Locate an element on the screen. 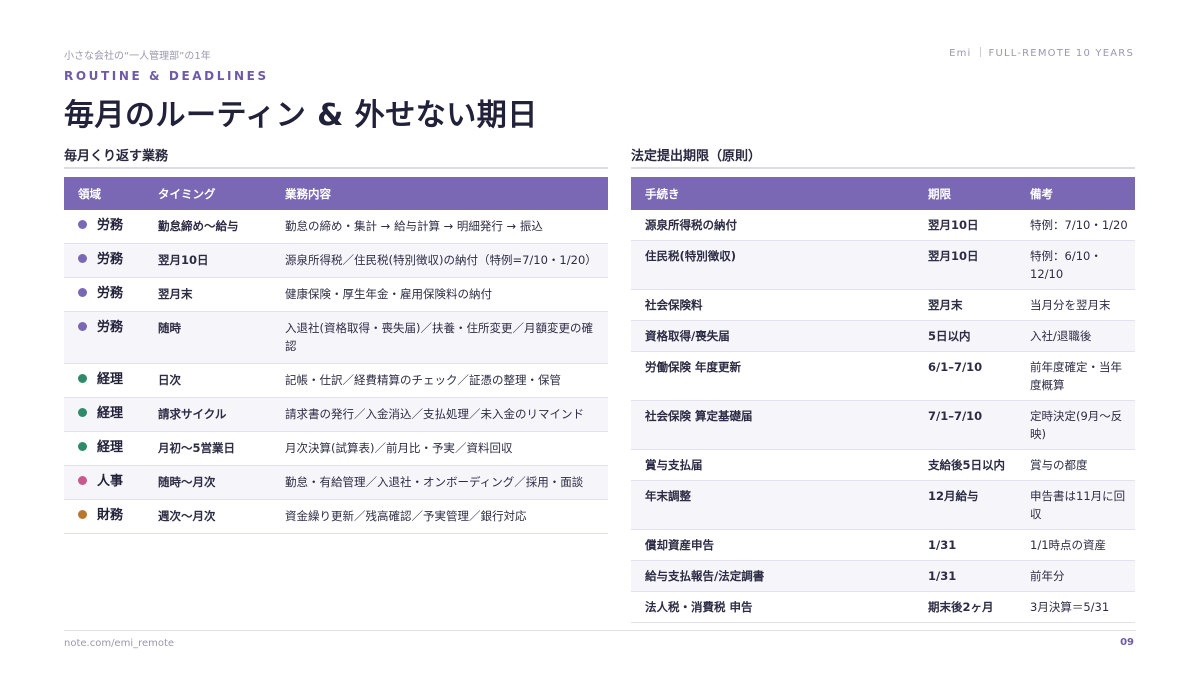 This screenshot has height=674, width=1200. table-row: 人事 随時〜月次 勤怠・有給管理／入退社・オンボーディング／採用・面談 is located at coordinates (336, 482).